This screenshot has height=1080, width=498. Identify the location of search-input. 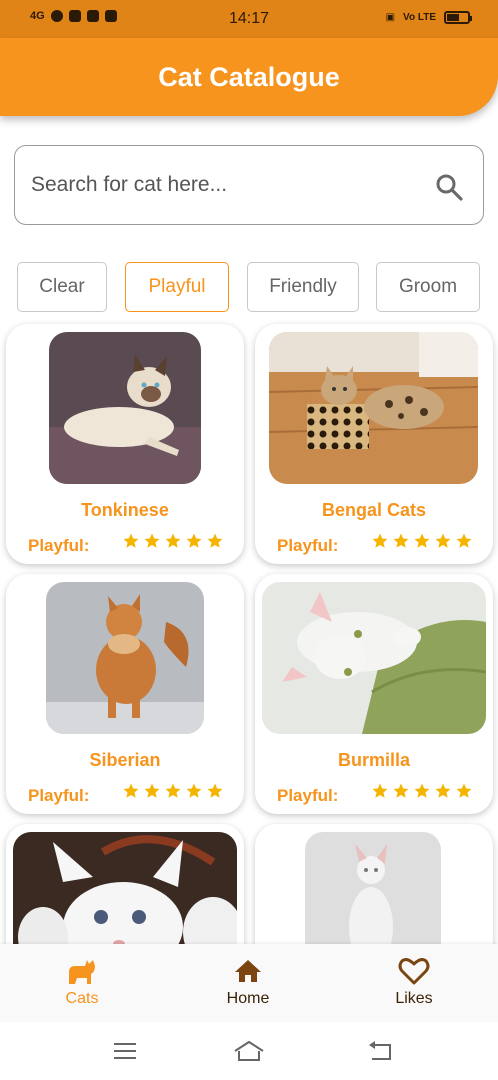
(221, 185).